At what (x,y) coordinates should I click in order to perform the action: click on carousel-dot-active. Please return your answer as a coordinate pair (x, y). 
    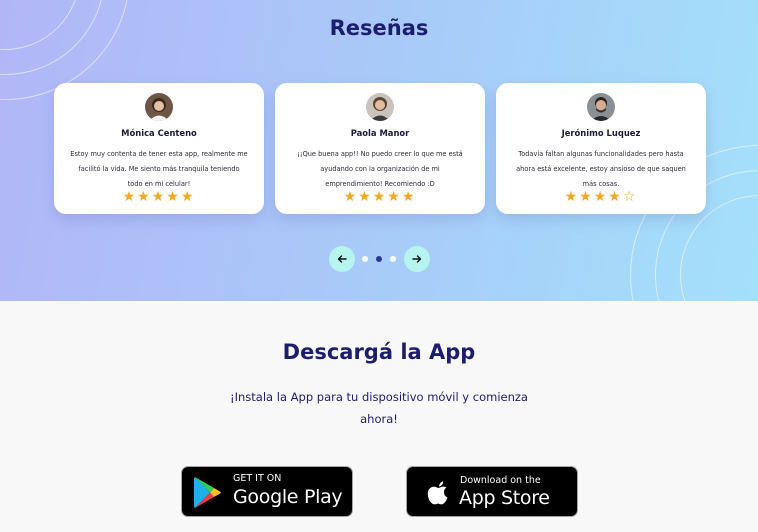
    Looking at the image, I should click on (379, 259).